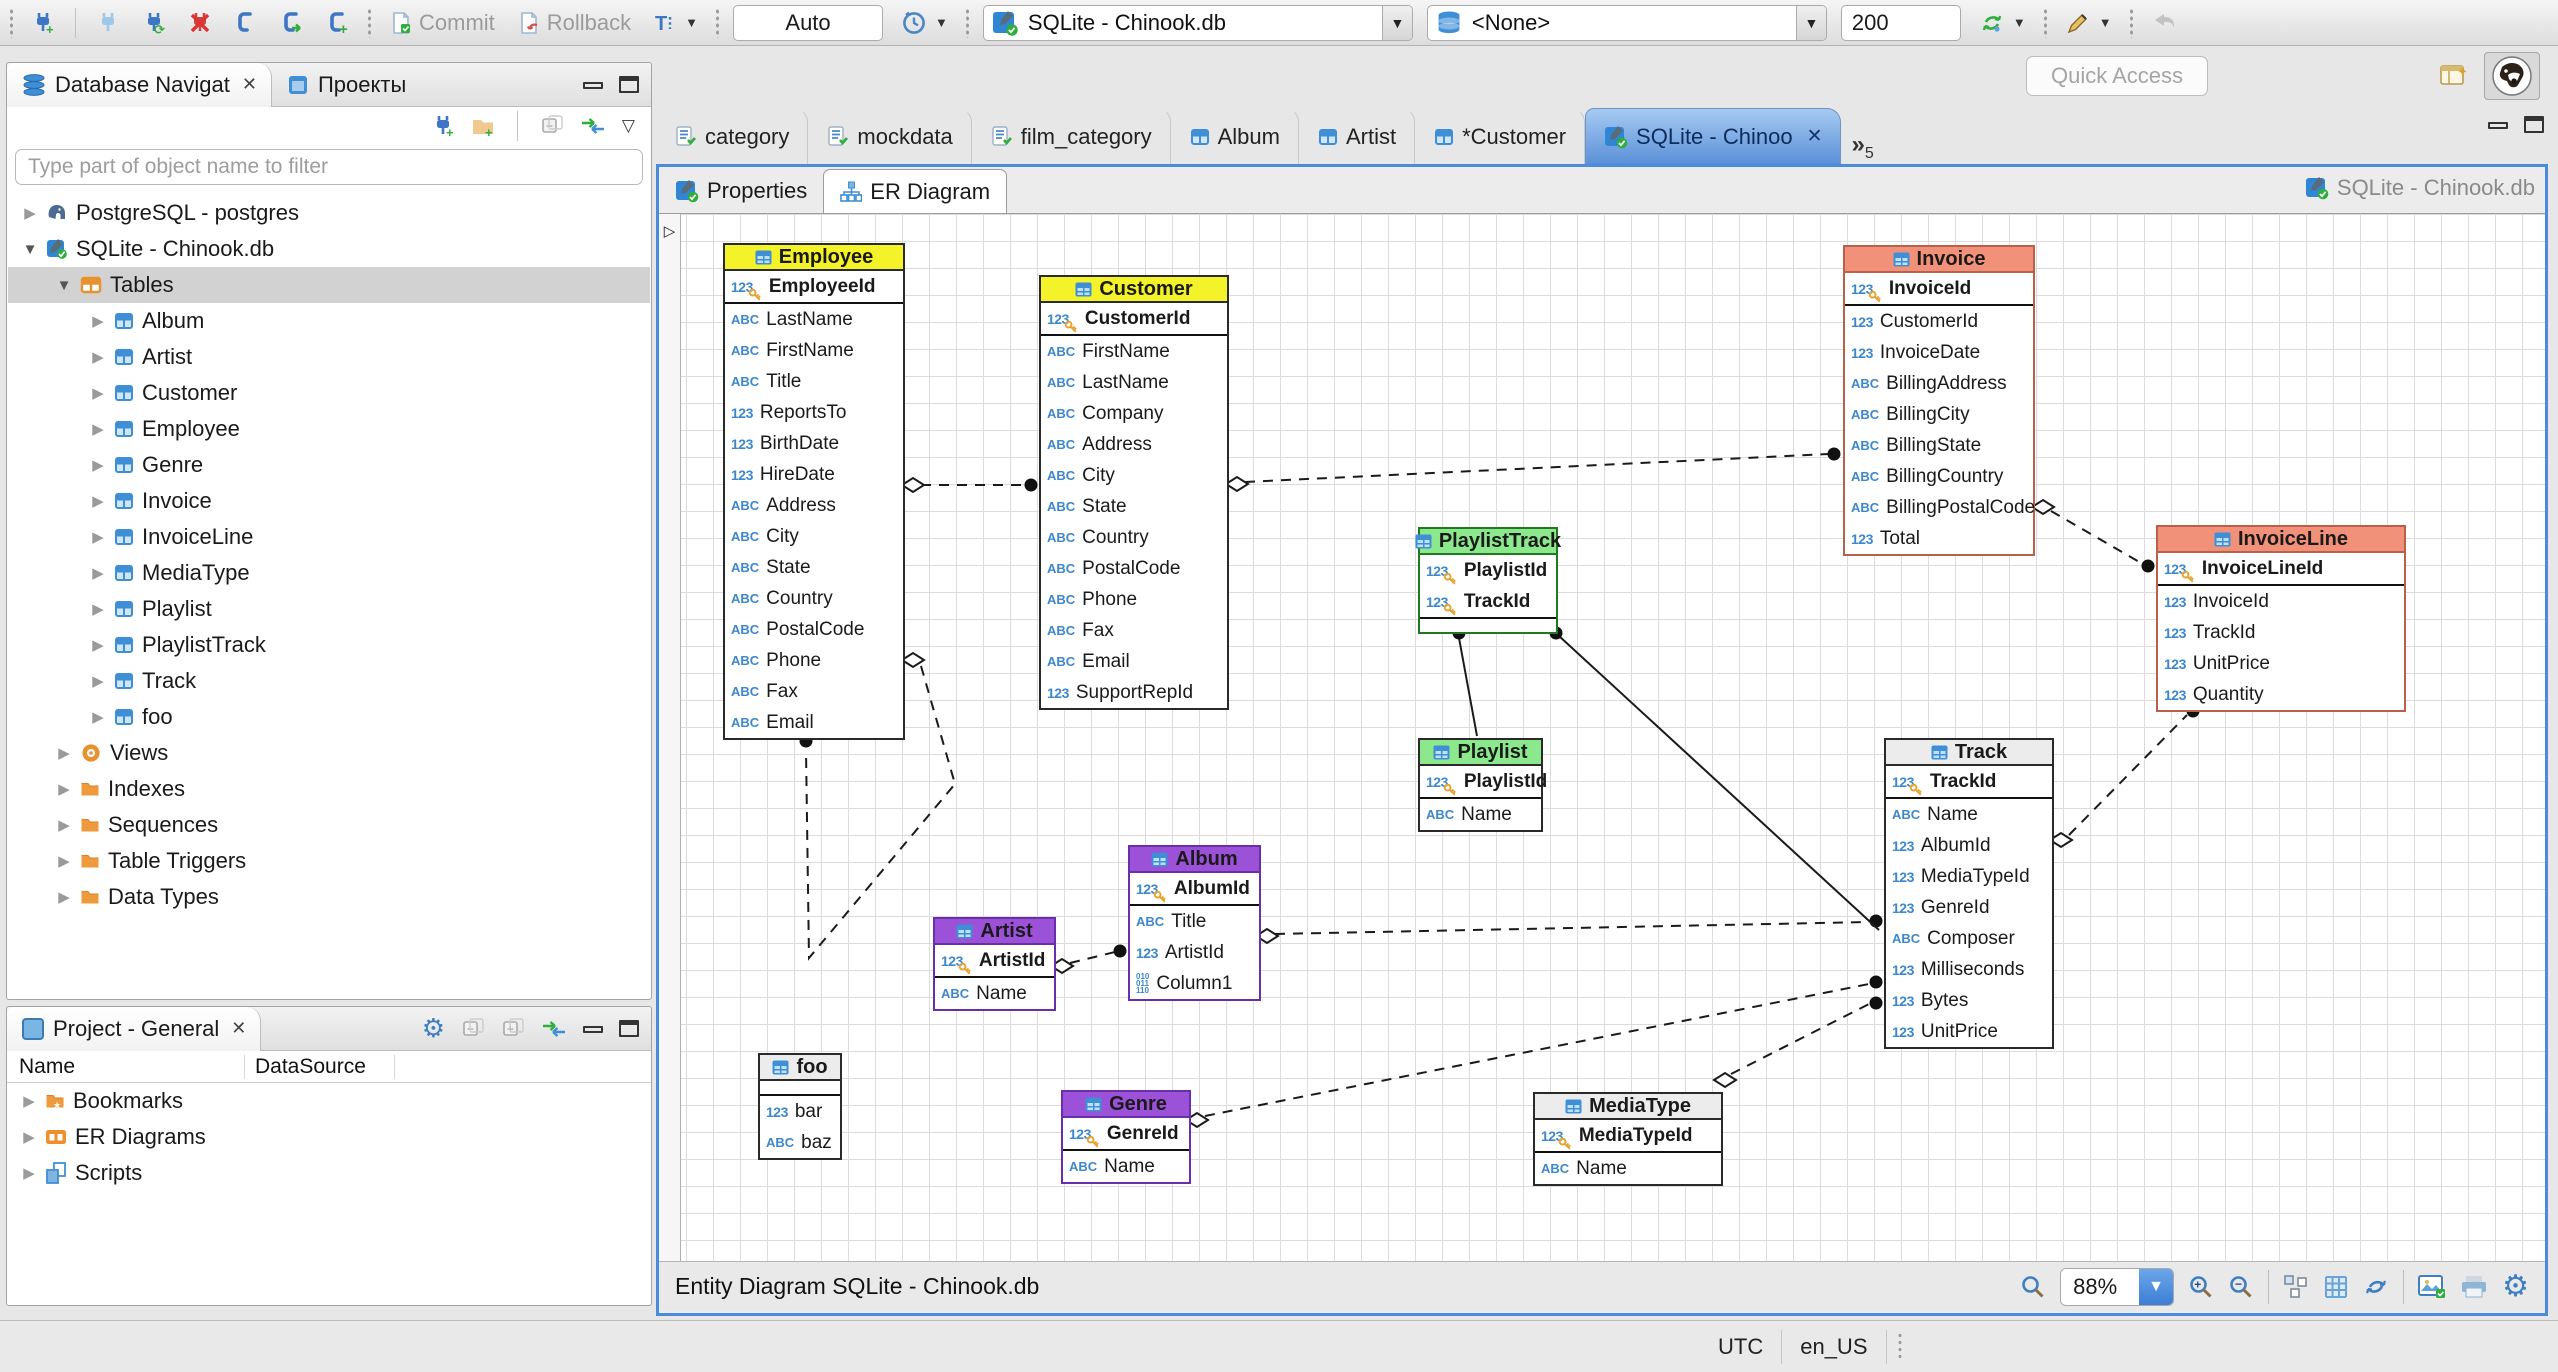  What do you see at coordinates (1969, 969) in the screenshot?
I see `column-milliseconds: 123 Milliseconds` at bounding box center [1969, 969].